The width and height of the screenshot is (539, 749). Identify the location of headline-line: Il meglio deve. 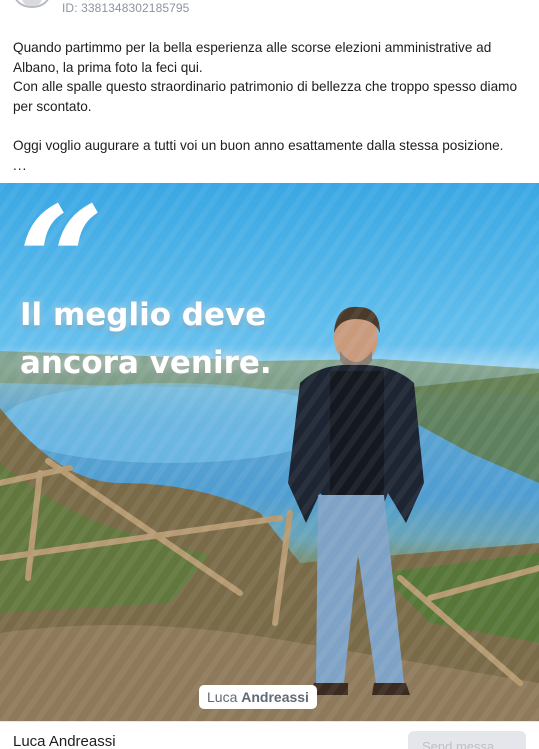
(143, 315).